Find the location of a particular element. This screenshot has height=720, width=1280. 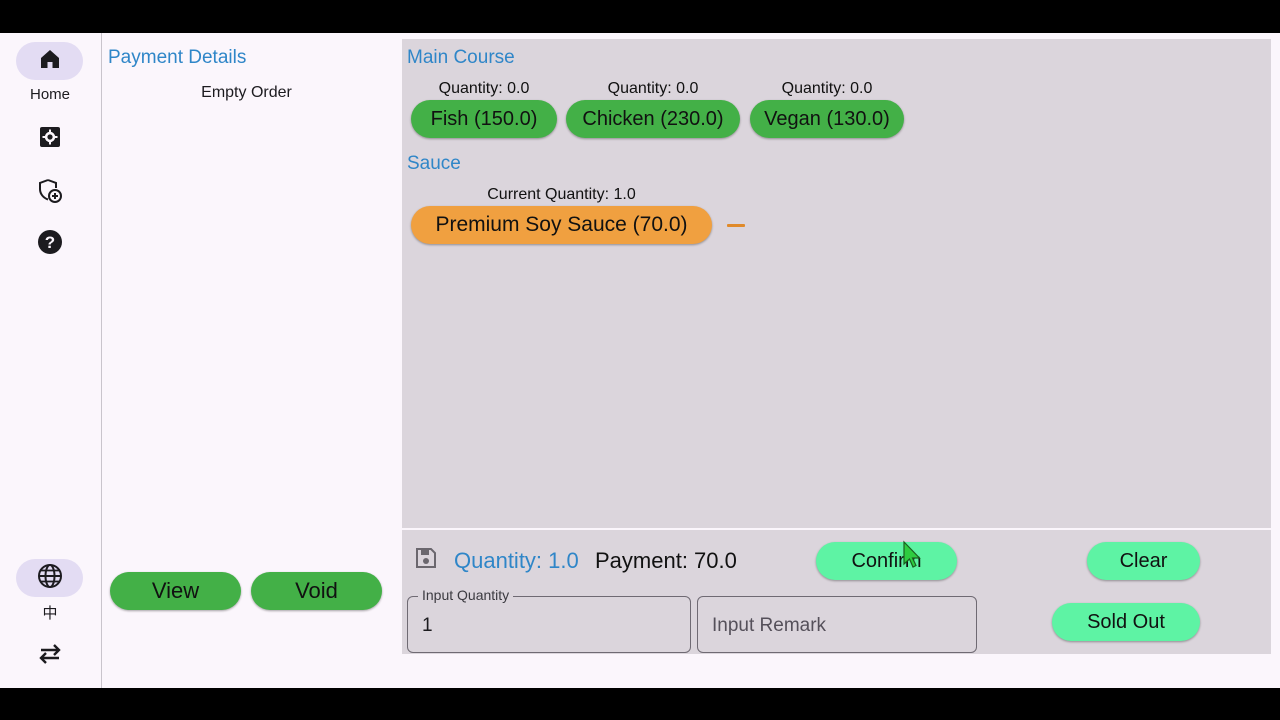

decrease-quantity-button is located at coordinates (736, 225).